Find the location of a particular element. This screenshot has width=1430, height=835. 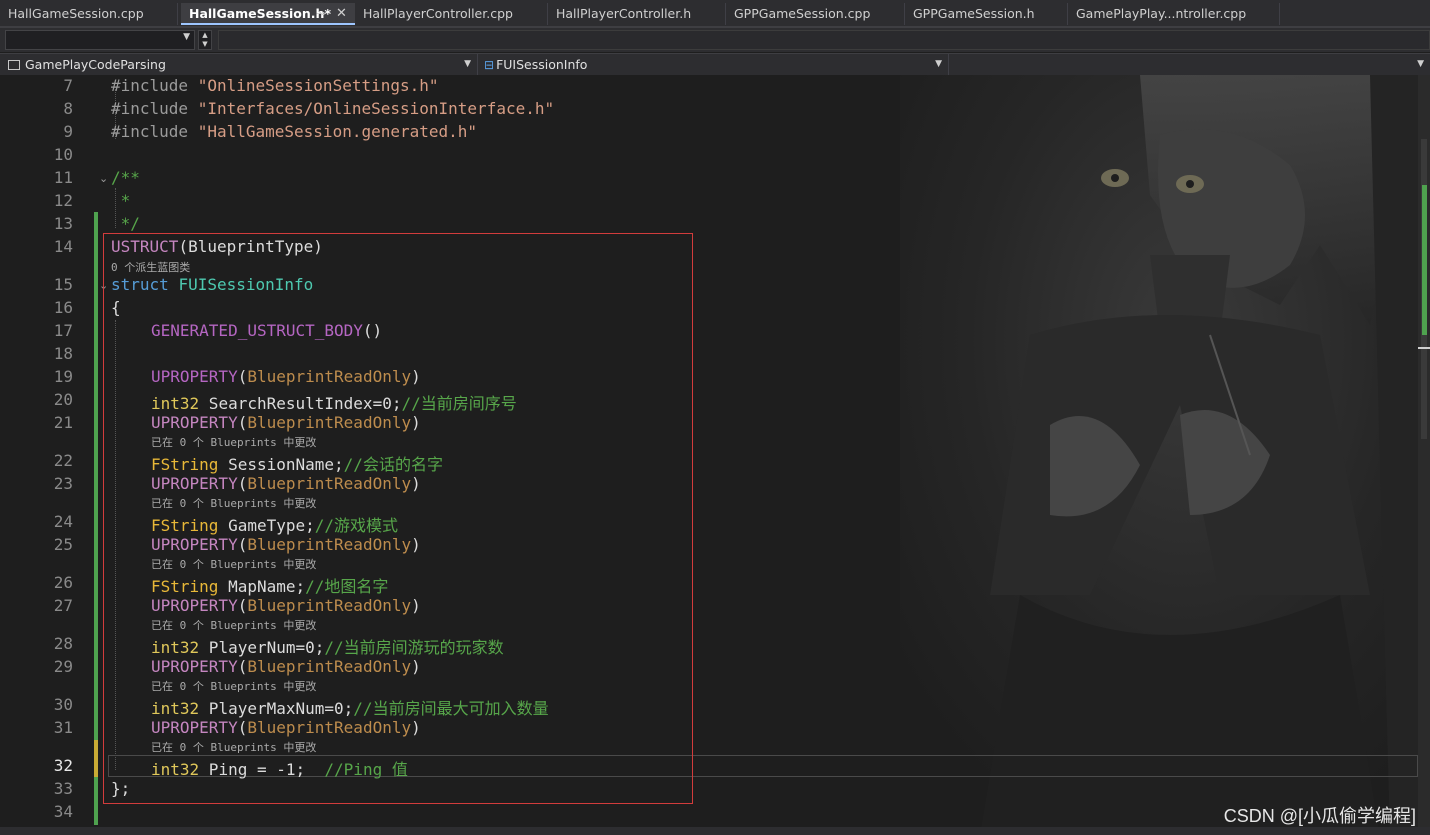

string-literal: "OnlineSessionSettings.h" is located at coordinates (318, 85).